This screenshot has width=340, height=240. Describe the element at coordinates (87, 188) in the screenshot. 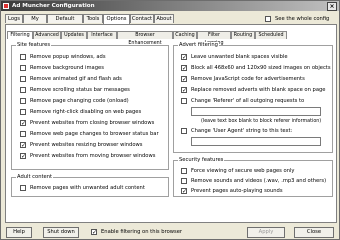

I see `adult-option-label: Remove pages with unwanted adult content` at that location.